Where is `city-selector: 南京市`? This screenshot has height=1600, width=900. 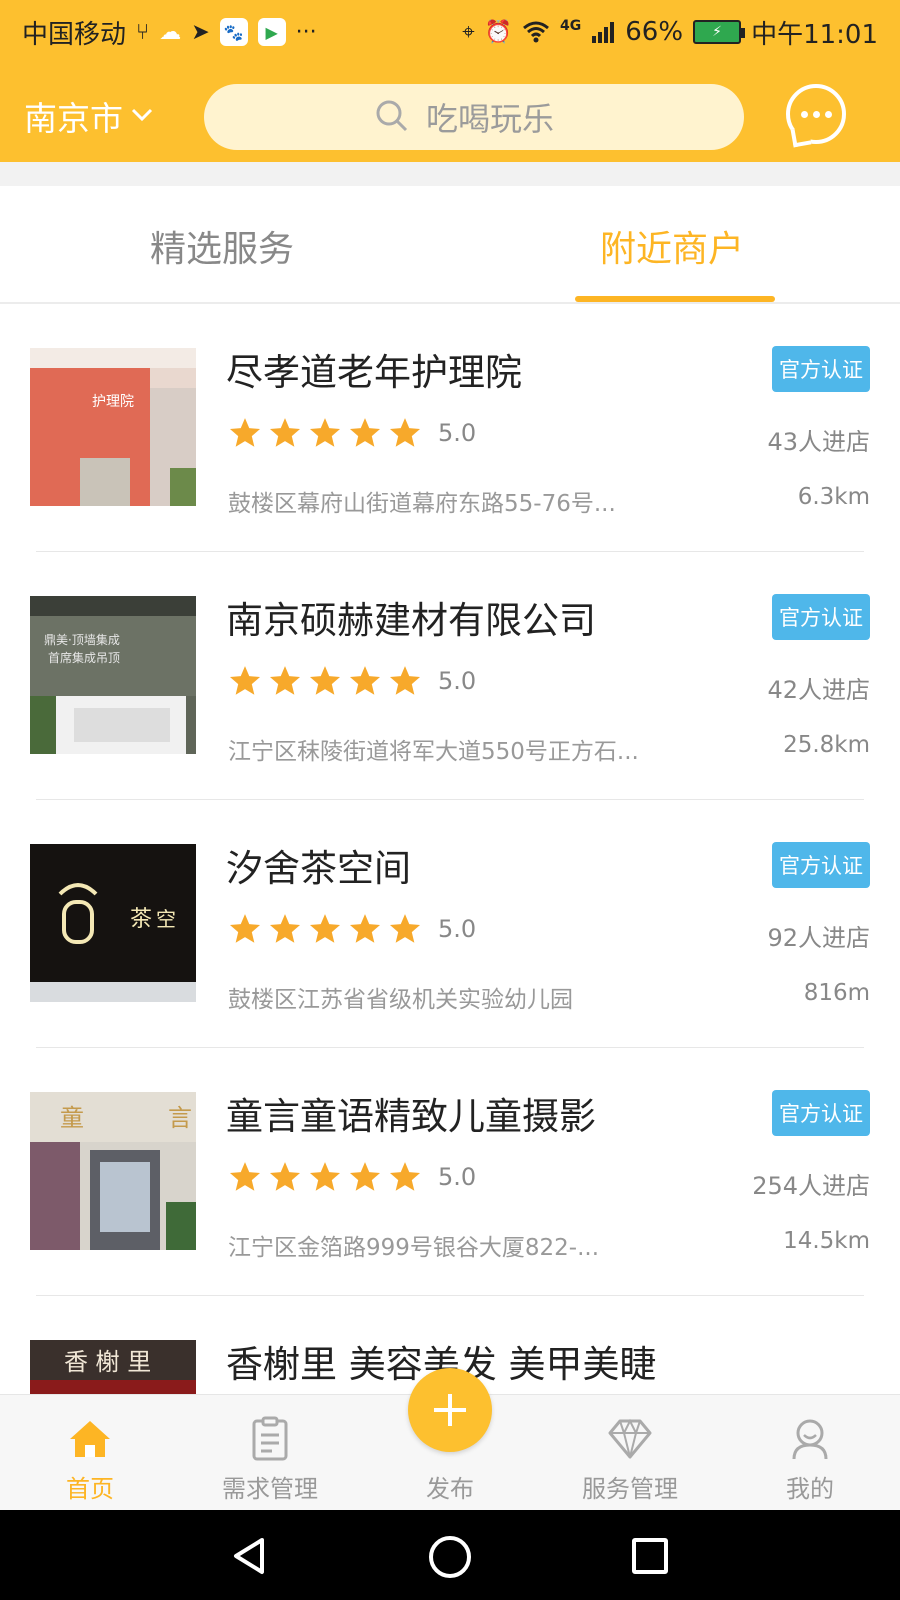
city-selector: 南京市 is located at coordinates (88, 116).